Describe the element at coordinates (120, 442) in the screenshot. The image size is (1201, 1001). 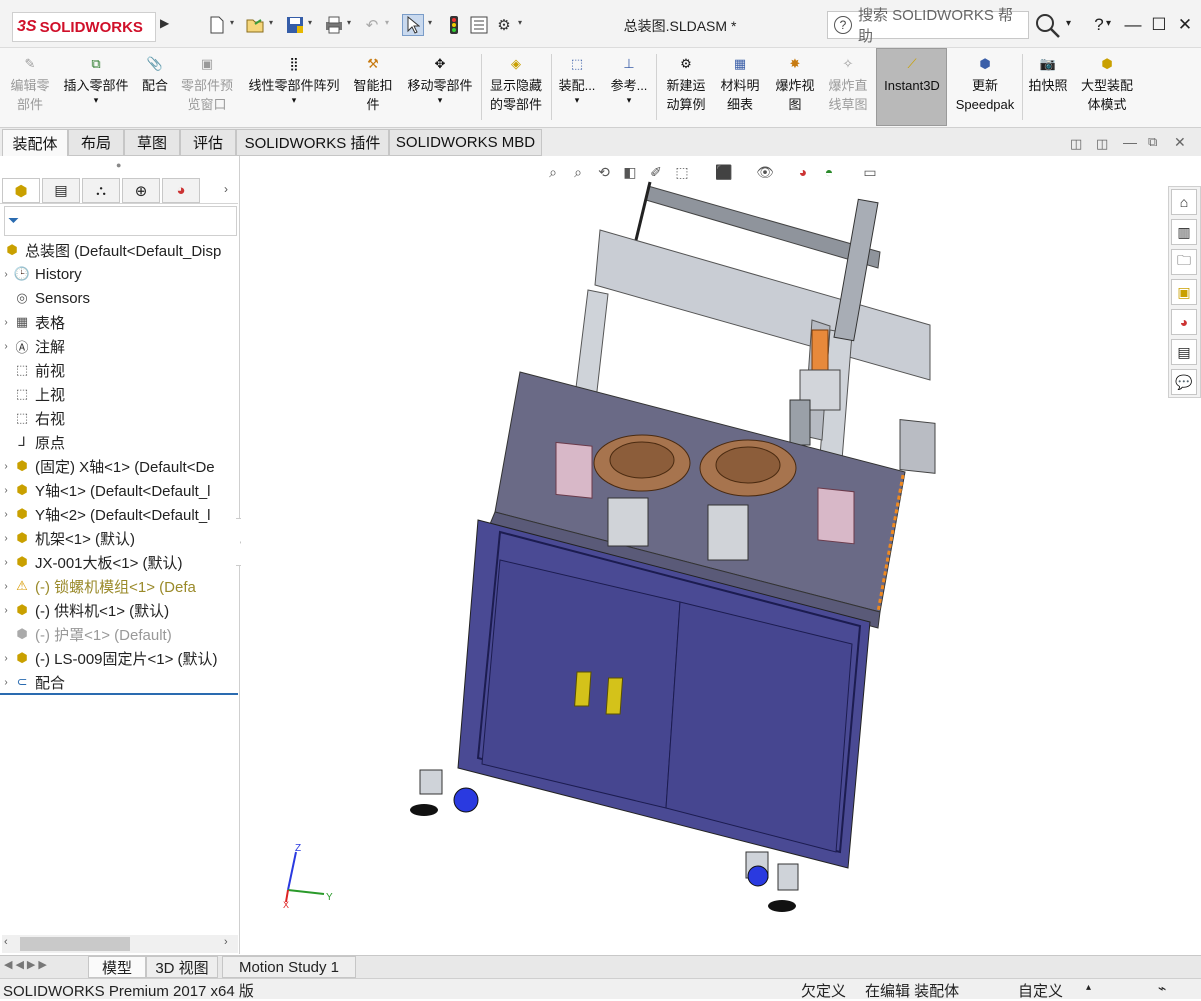
I see `tree-item: ⅃ 原点` at that location.